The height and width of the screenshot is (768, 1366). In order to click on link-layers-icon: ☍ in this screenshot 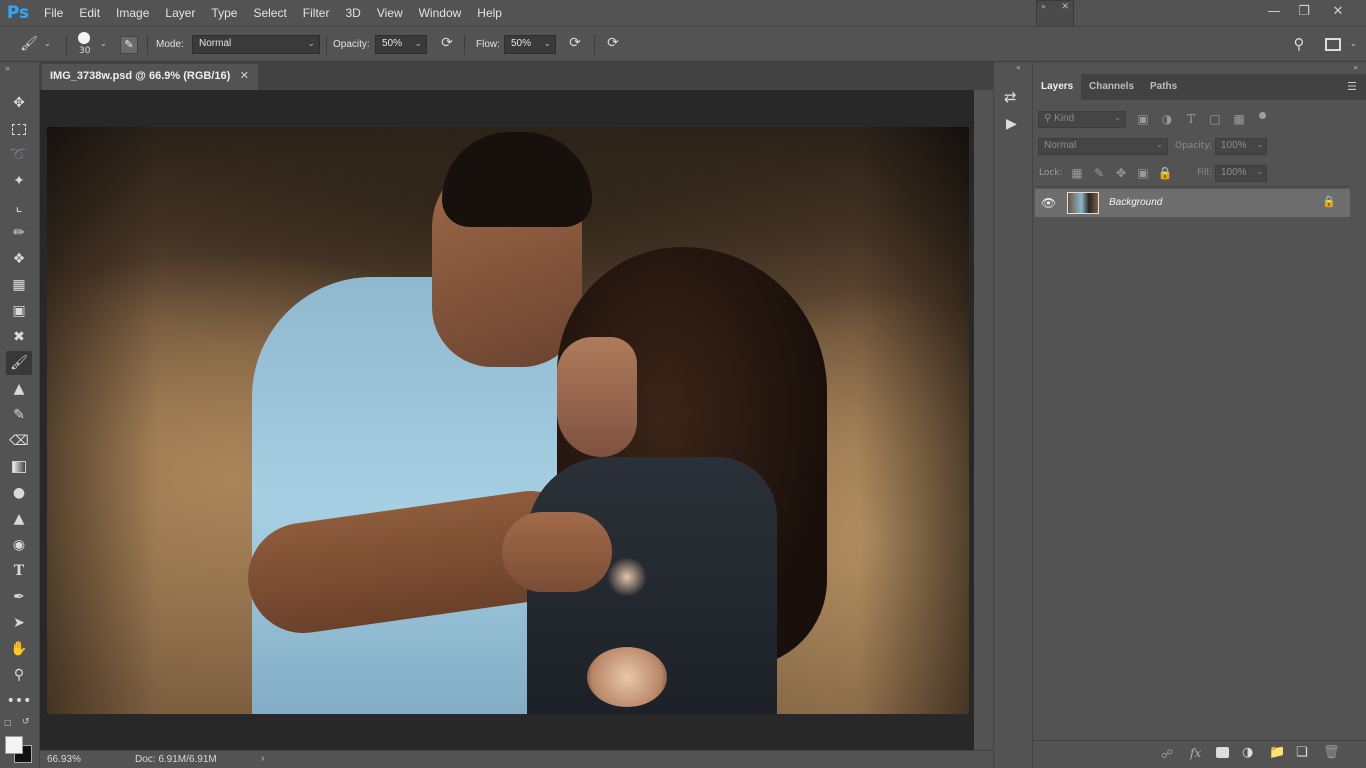, I will do `click(1167, 754)`.